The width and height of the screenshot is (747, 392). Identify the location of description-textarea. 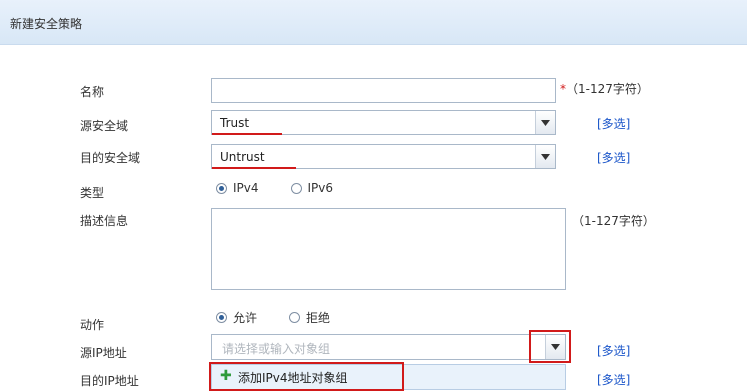
(388, 249).